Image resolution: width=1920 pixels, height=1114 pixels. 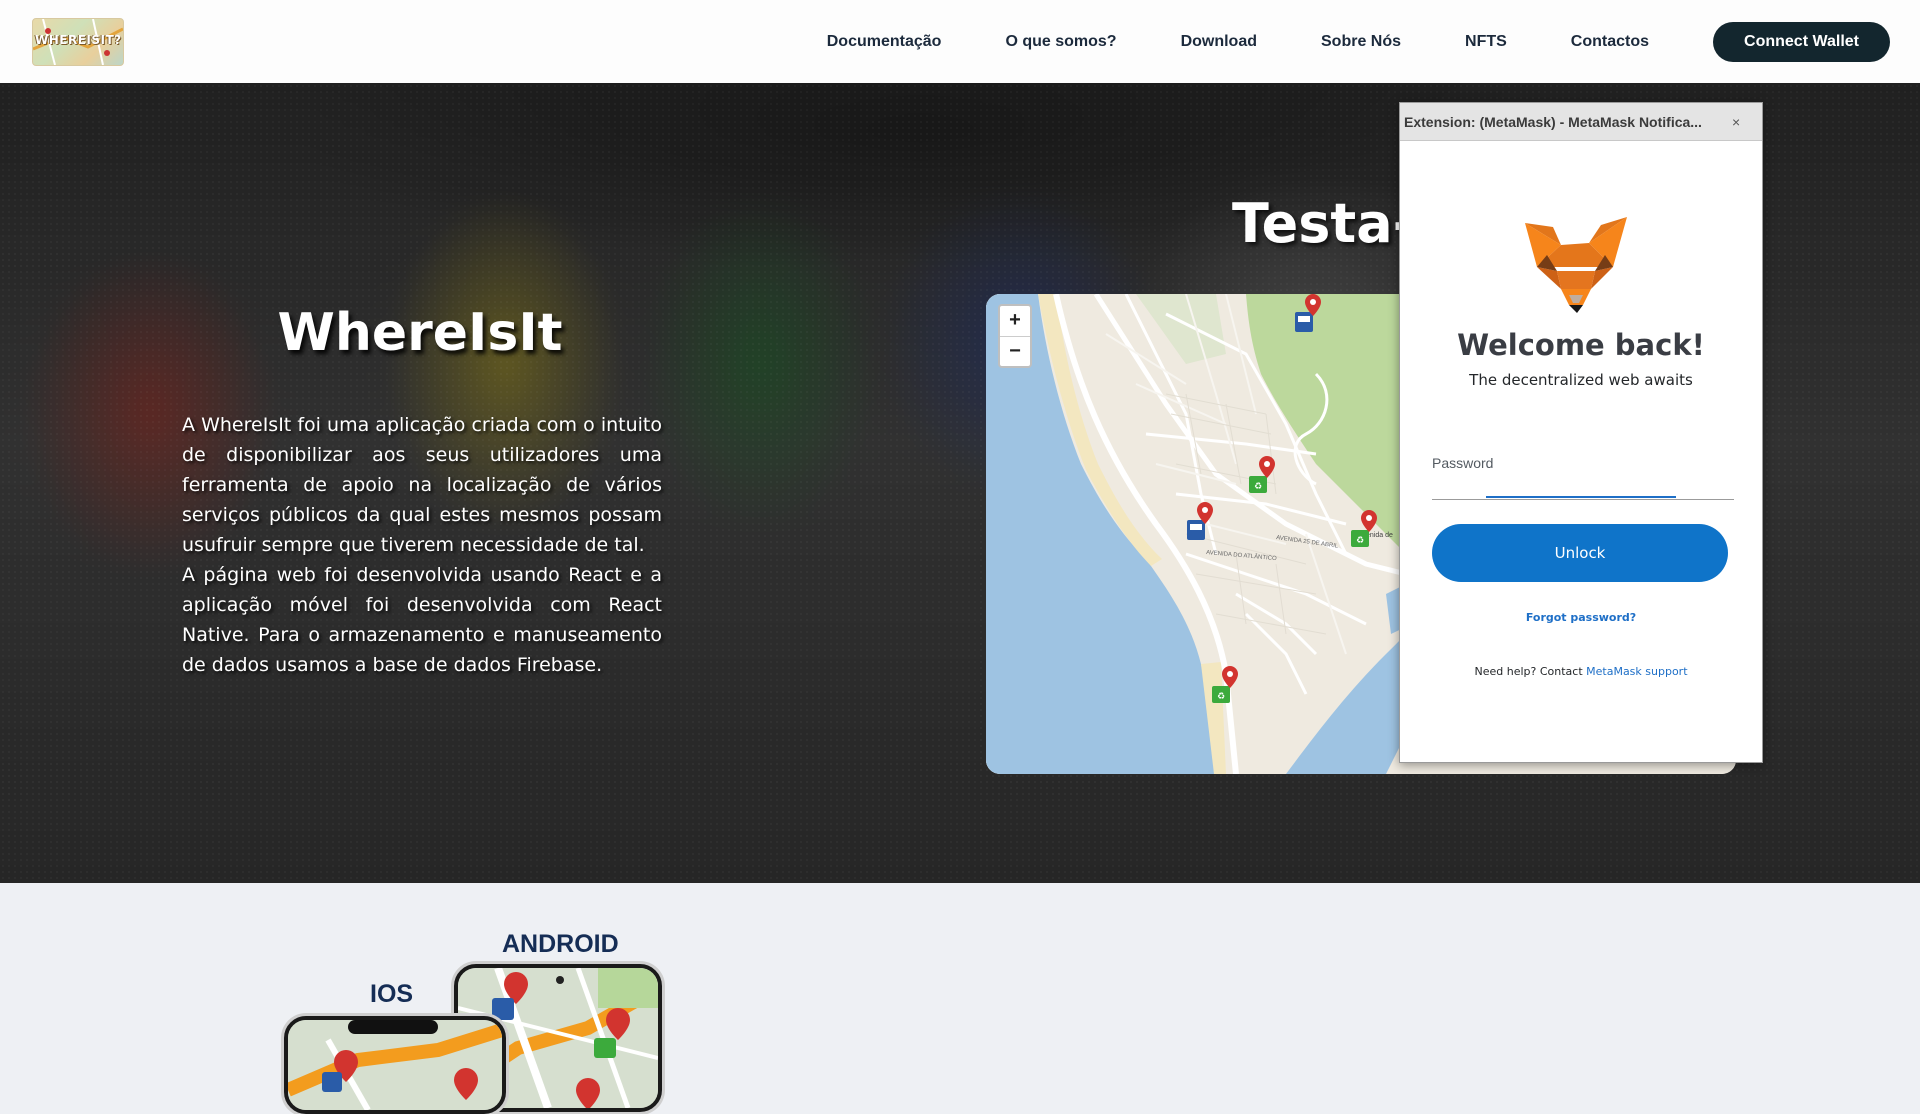 What do you see at coordinates (1610, 42) in the screenshot?
I see `nav-contactos: Contactos` at bounding box center [1610, 42].